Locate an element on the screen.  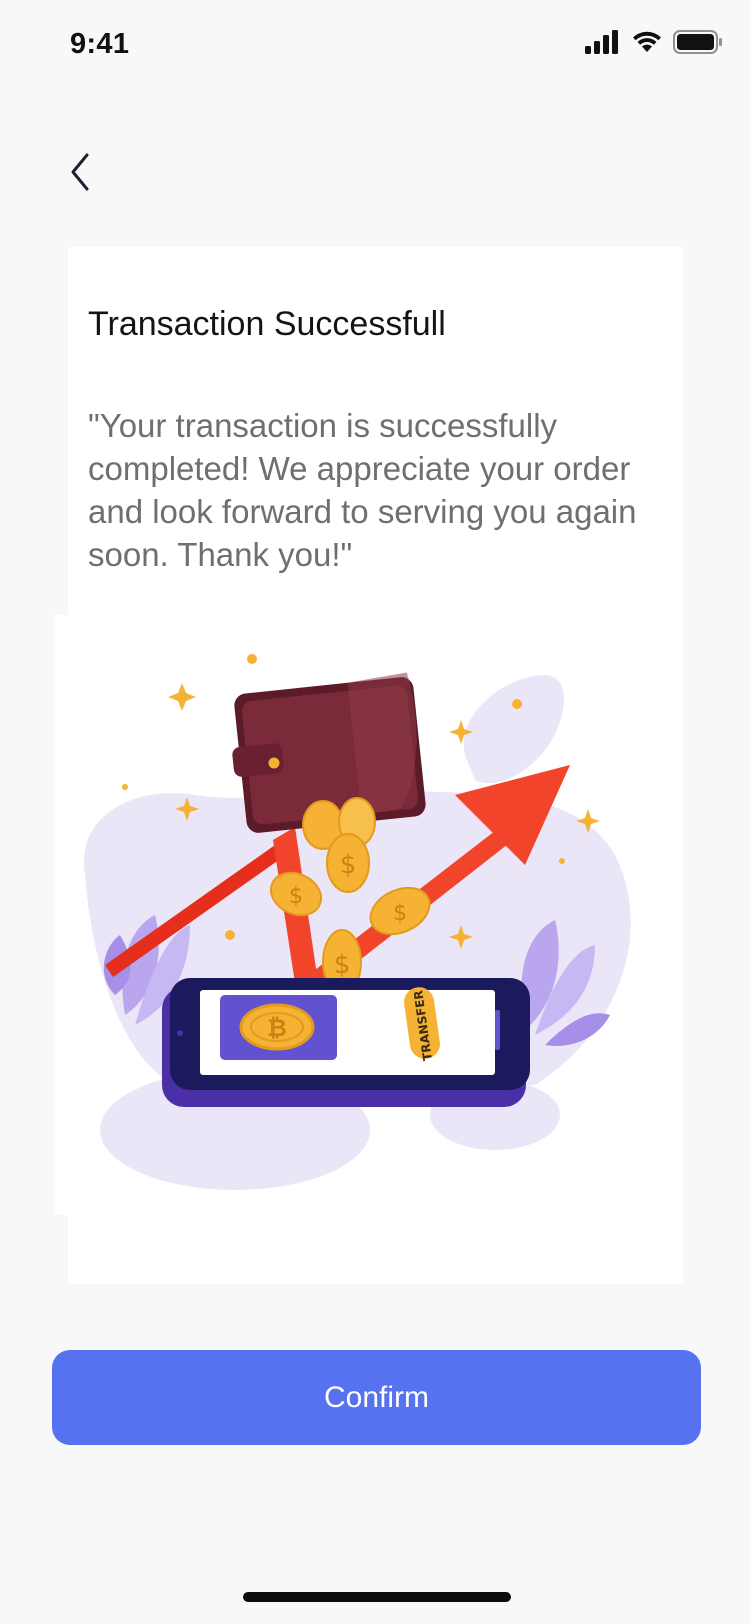
bitcoin-icon: ₿ is located at coordinates (277, 1027).